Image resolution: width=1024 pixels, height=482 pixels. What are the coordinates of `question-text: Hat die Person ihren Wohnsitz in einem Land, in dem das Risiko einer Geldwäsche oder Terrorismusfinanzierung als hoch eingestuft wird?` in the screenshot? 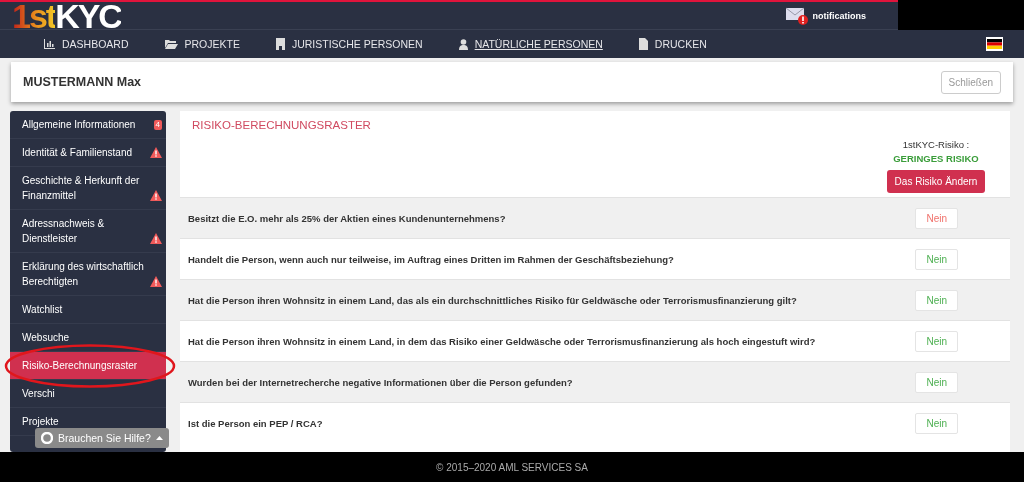 It's located at (502, 341).